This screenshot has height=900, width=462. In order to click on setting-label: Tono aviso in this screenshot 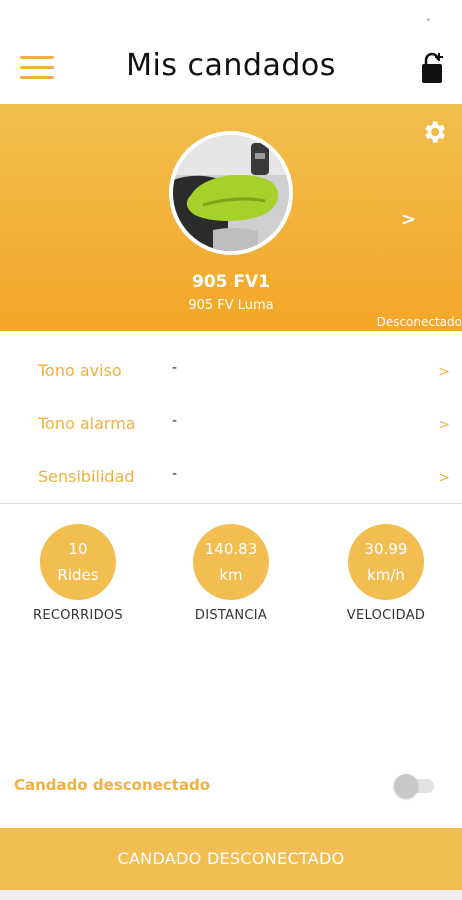, I will do `click(80, 370)`.